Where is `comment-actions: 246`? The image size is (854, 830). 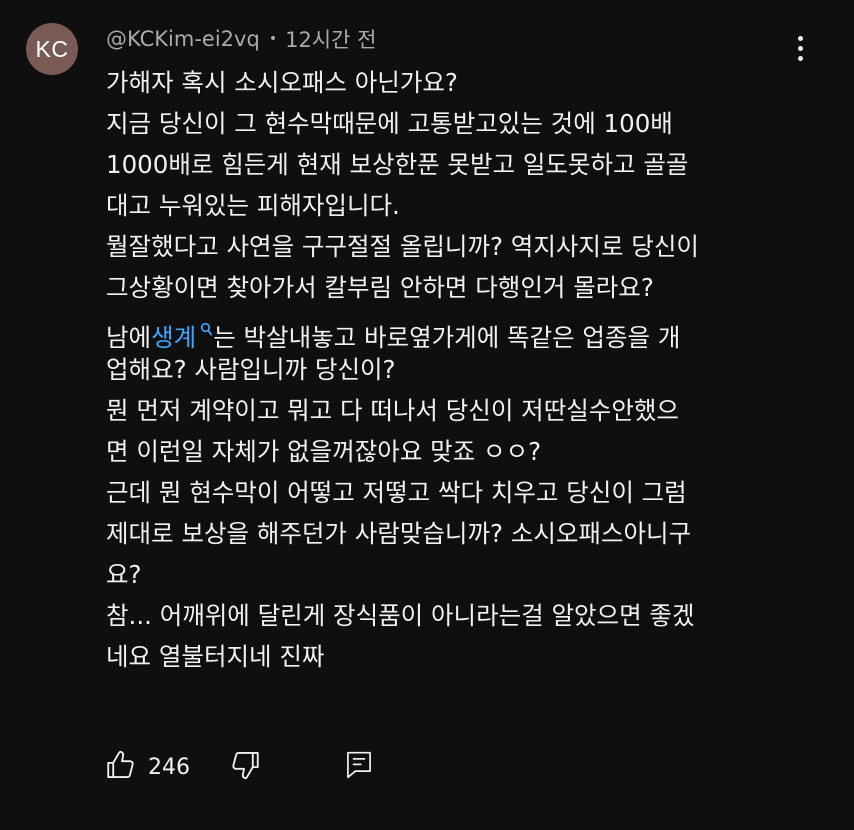 comment-actions: 246 is located at coordinates (239, 767).